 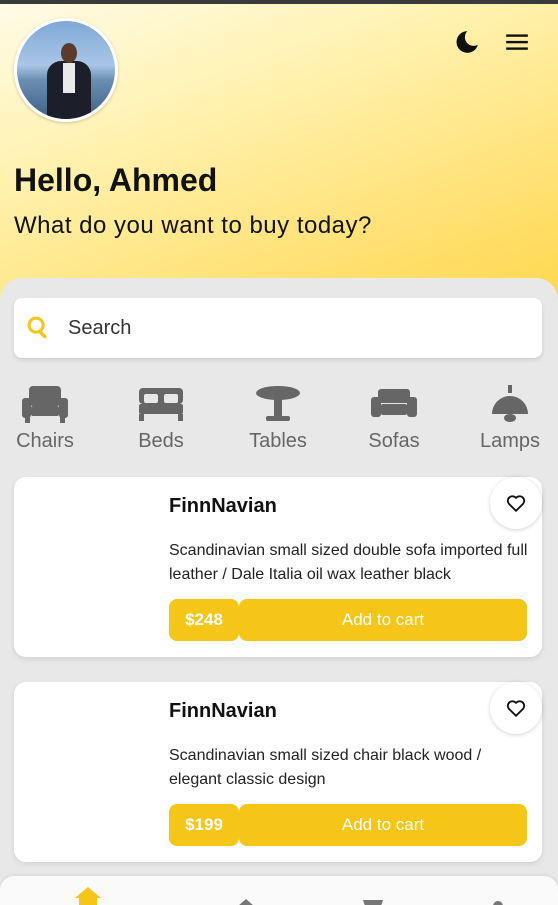 I want to click on category-tables: Tables, so click(x=278, y=420).